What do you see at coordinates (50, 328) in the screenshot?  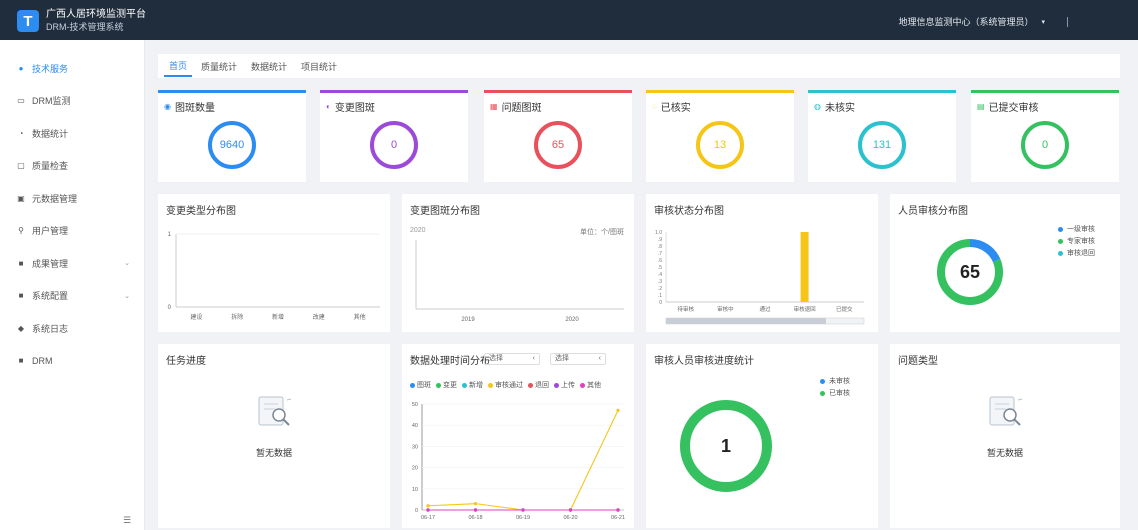 I see `sidebar-item-label: 系统日志` at bounding box center [50, 328].